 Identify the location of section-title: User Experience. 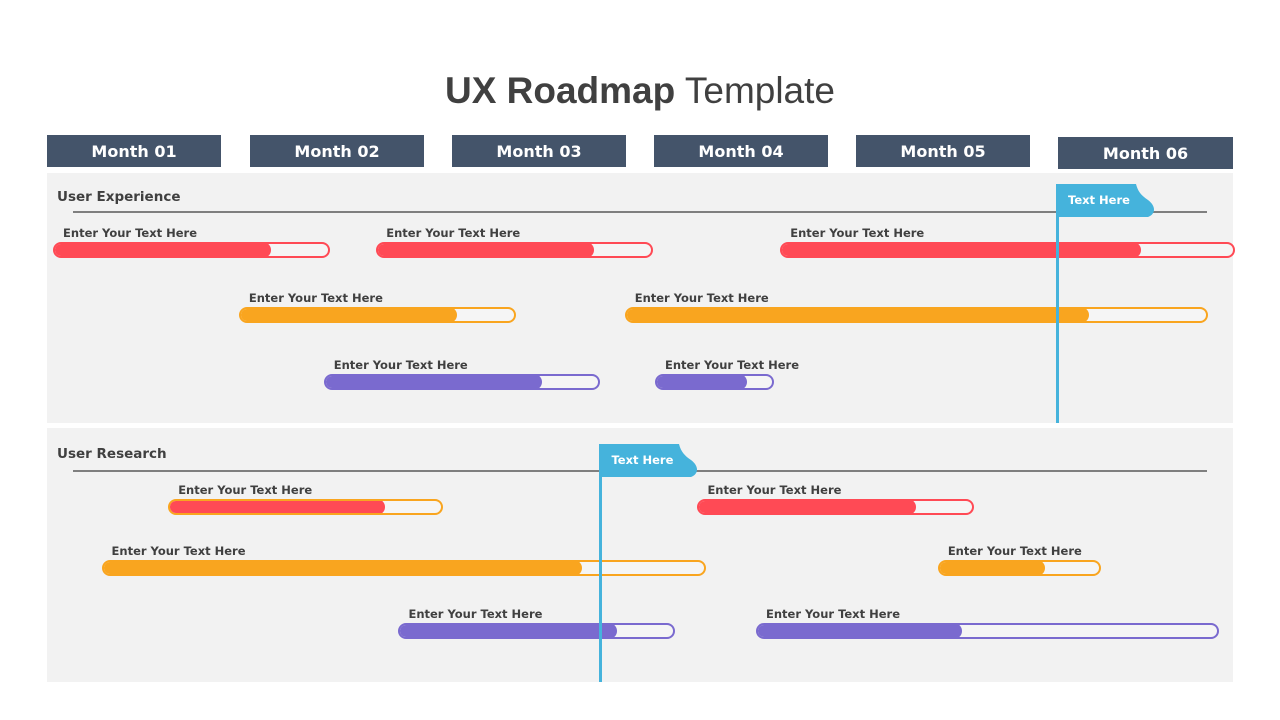
(119, 197).